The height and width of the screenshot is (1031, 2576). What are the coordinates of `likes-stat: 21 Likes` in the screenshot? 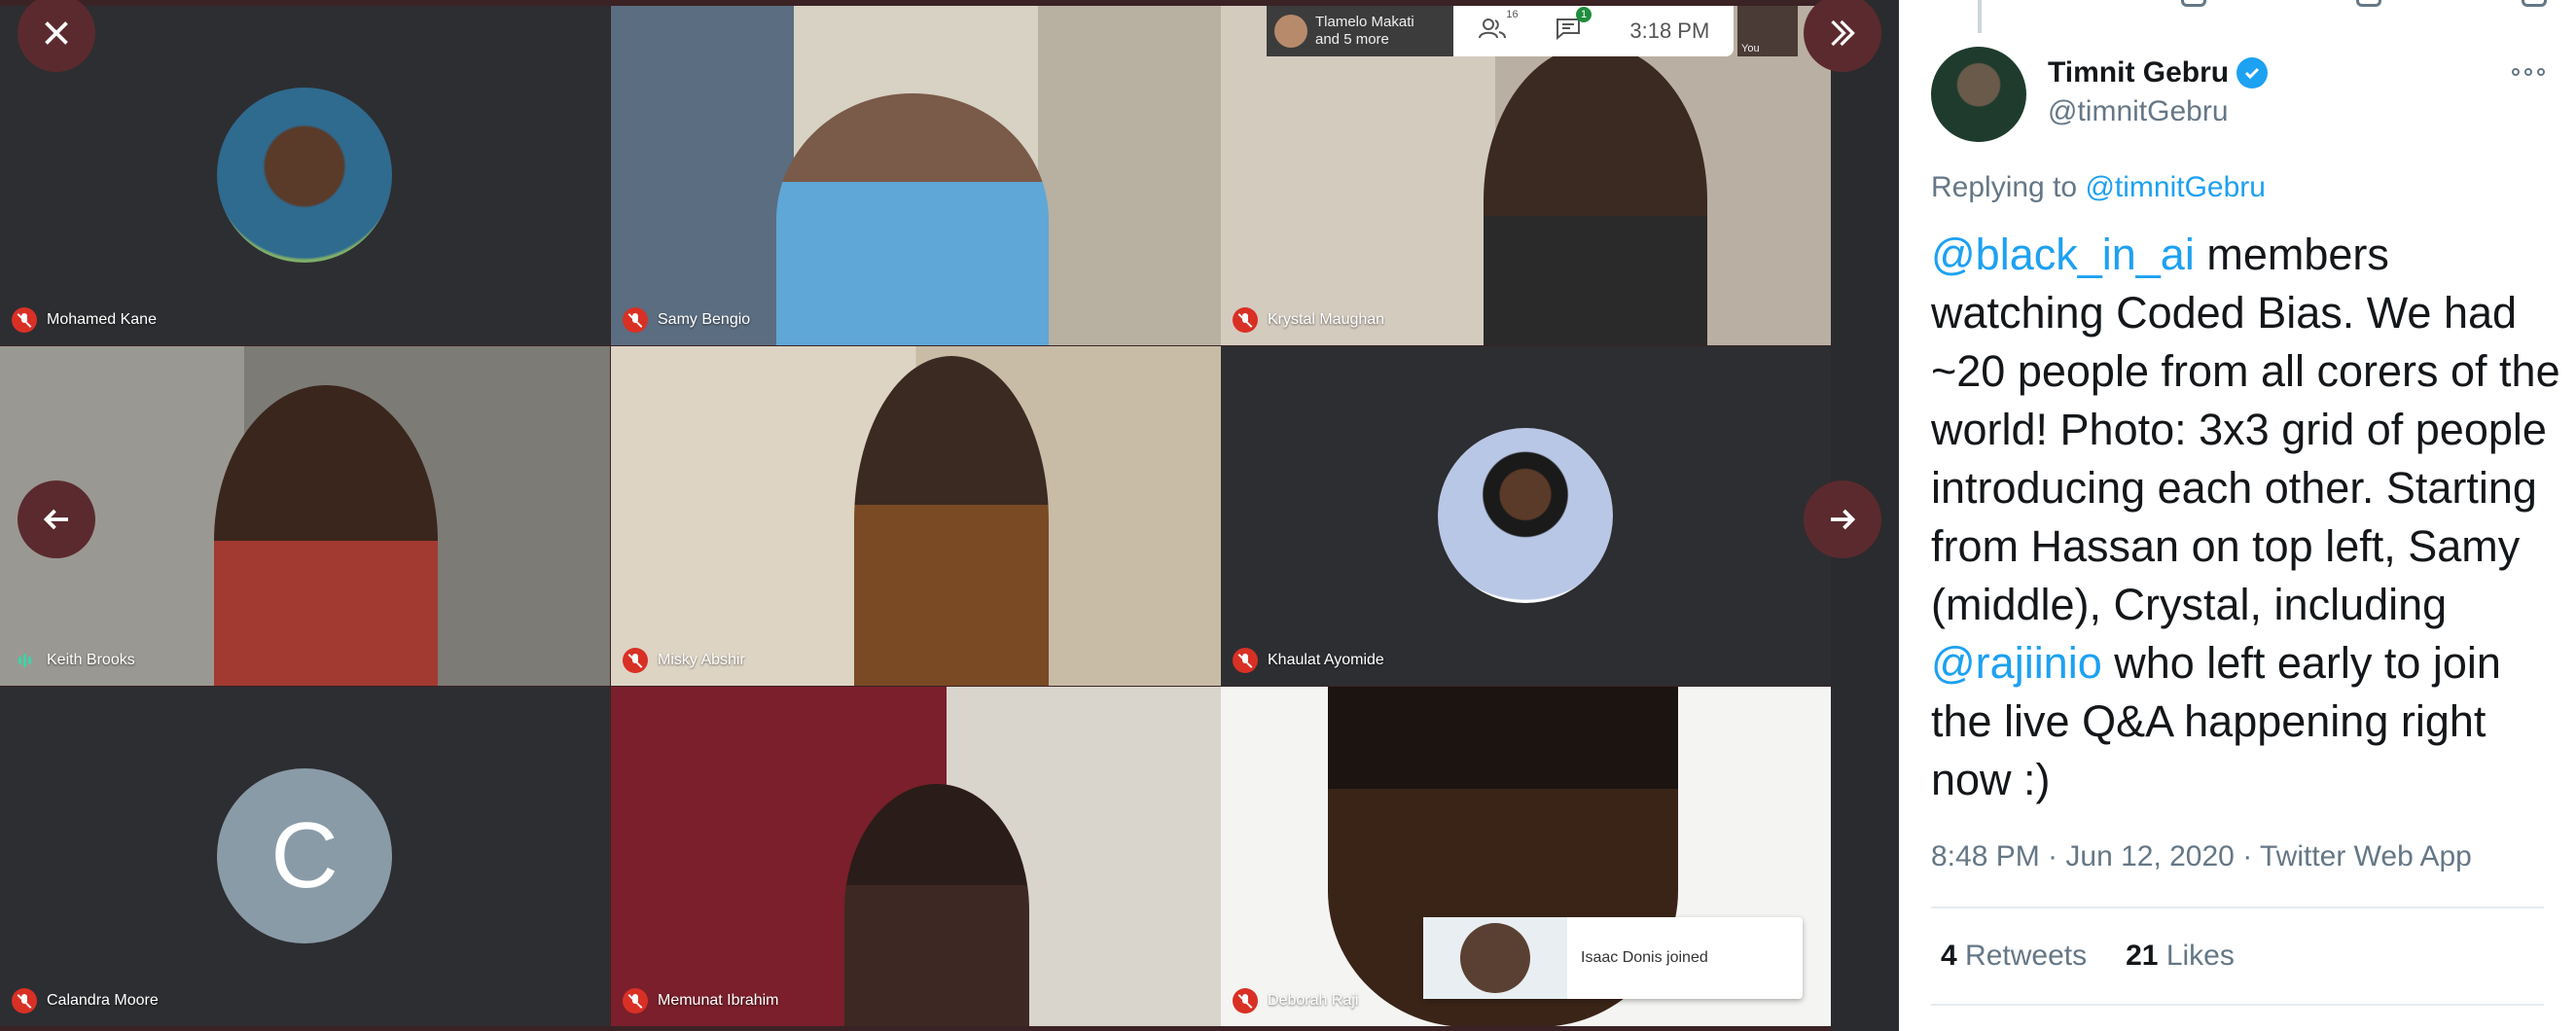 It's located at (2180, 956).